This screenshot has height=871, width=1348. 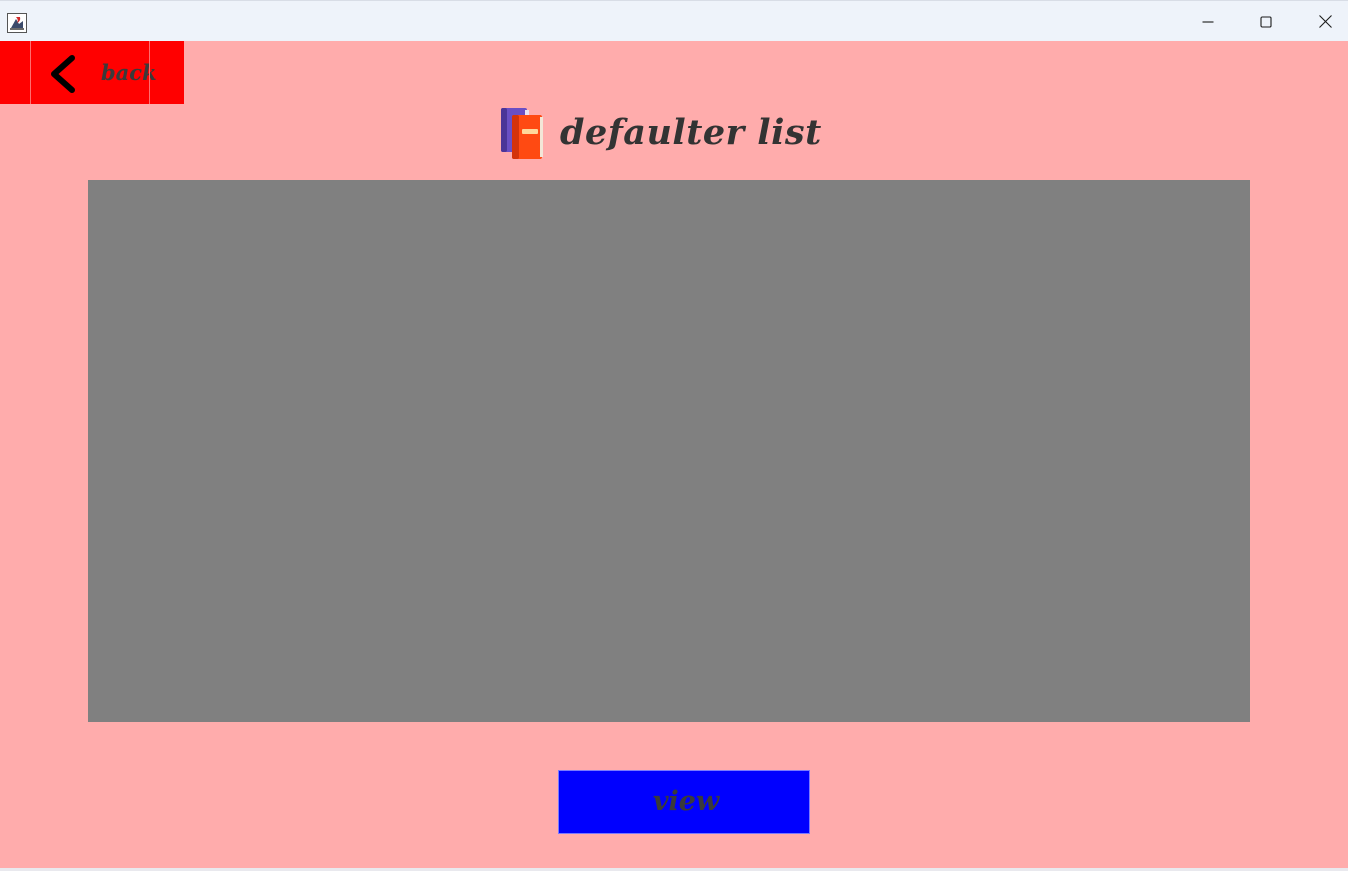 I want to click on title-bar, so click(x=674, y=20).